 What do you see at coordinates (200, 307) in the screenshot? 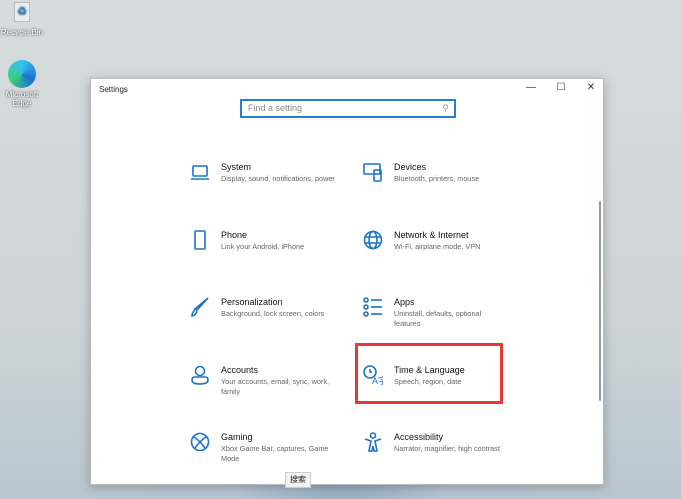
I see `brush-icon` at bounding box center [200, 307].